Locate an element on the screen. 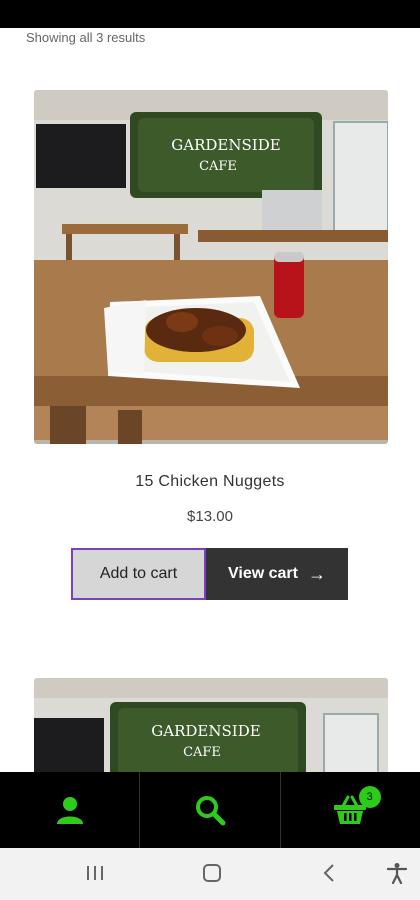 The width and height of the screenshot is (420, 900). back-icon is located at coordinates (330, 873).